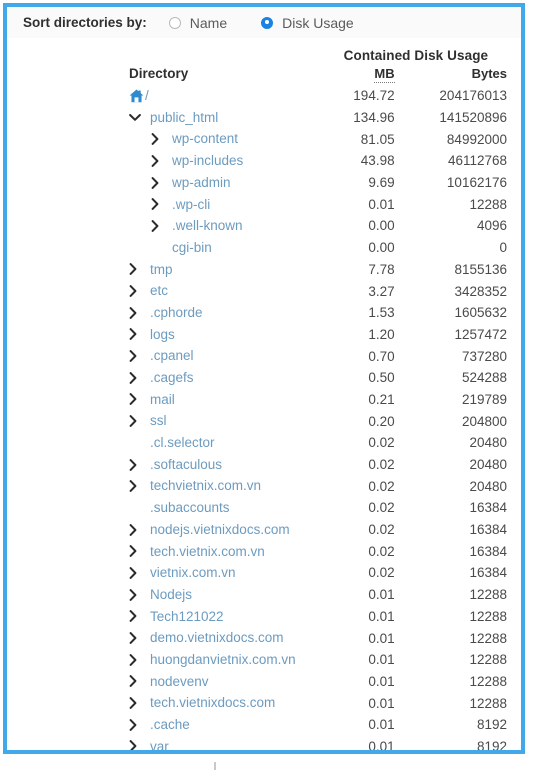  Describe the element at coordinates (208, 22) in the screenshot. I see `sort-option-name-label: Name` at that location.